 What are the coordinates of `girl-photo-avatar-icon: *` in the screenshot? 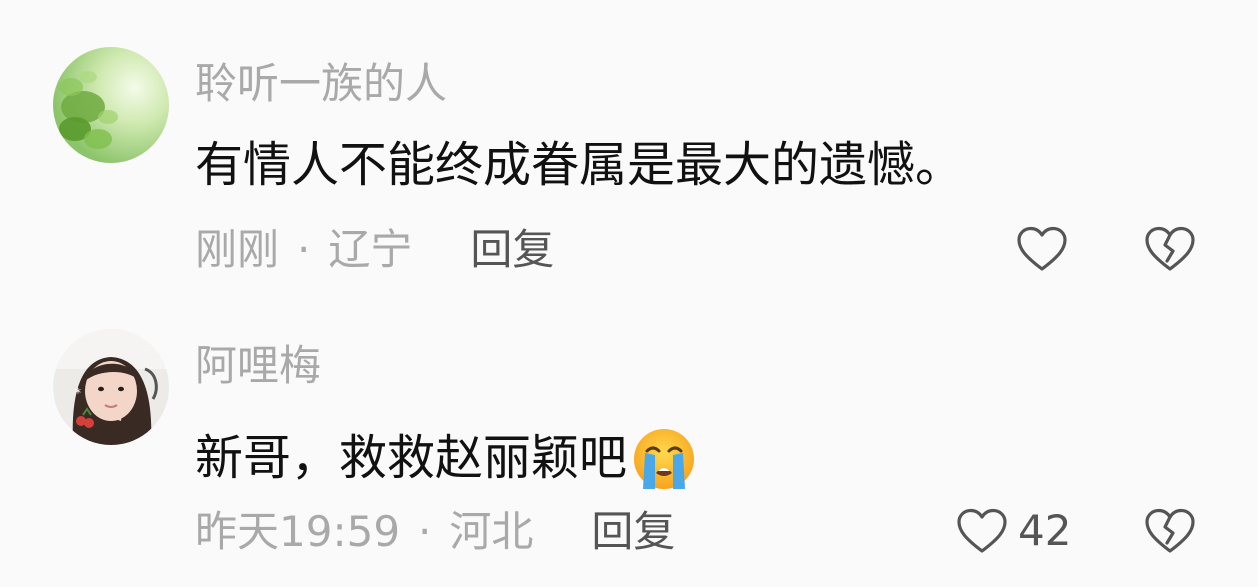 It's located at (111, 387).